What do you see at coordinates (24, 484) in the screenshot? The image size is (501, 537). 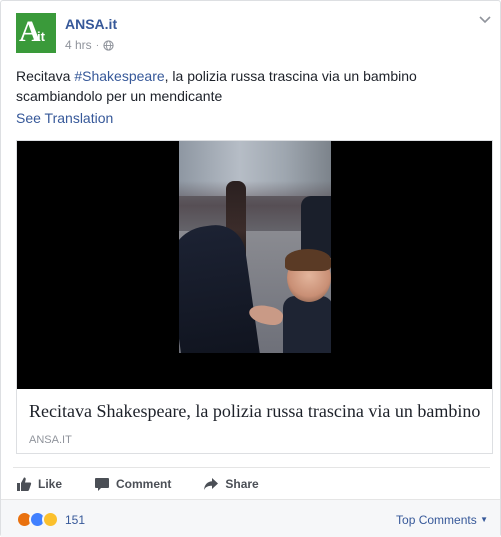 I see `like-icon` at bounding box center [24, 484].